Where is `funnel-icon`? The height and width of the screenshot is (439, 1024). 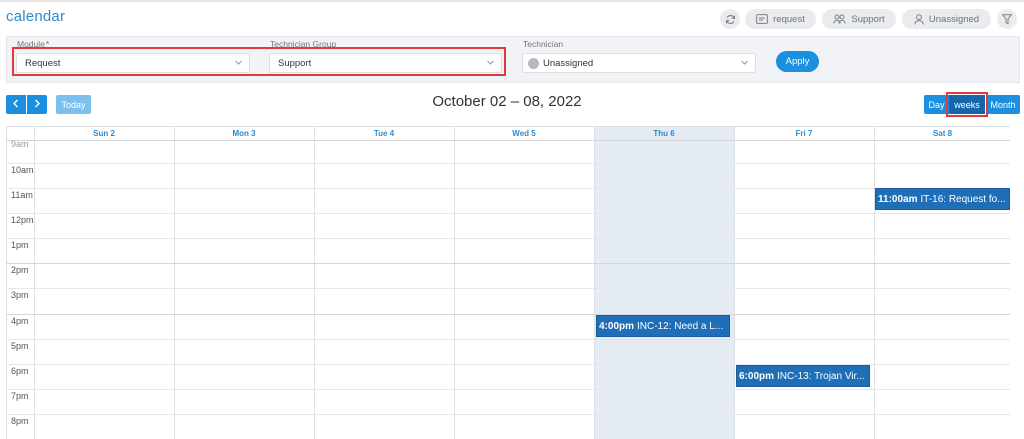
funnel-icon is located at coordinates (1007, 19).